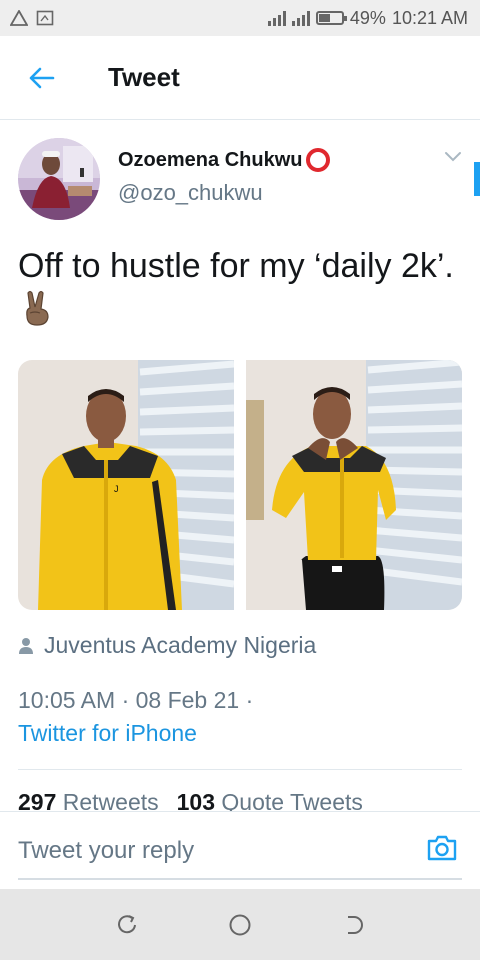  Describe the element at coordinates (196, 800) in the screenshot. I see `quotes-count: 103` at that location.